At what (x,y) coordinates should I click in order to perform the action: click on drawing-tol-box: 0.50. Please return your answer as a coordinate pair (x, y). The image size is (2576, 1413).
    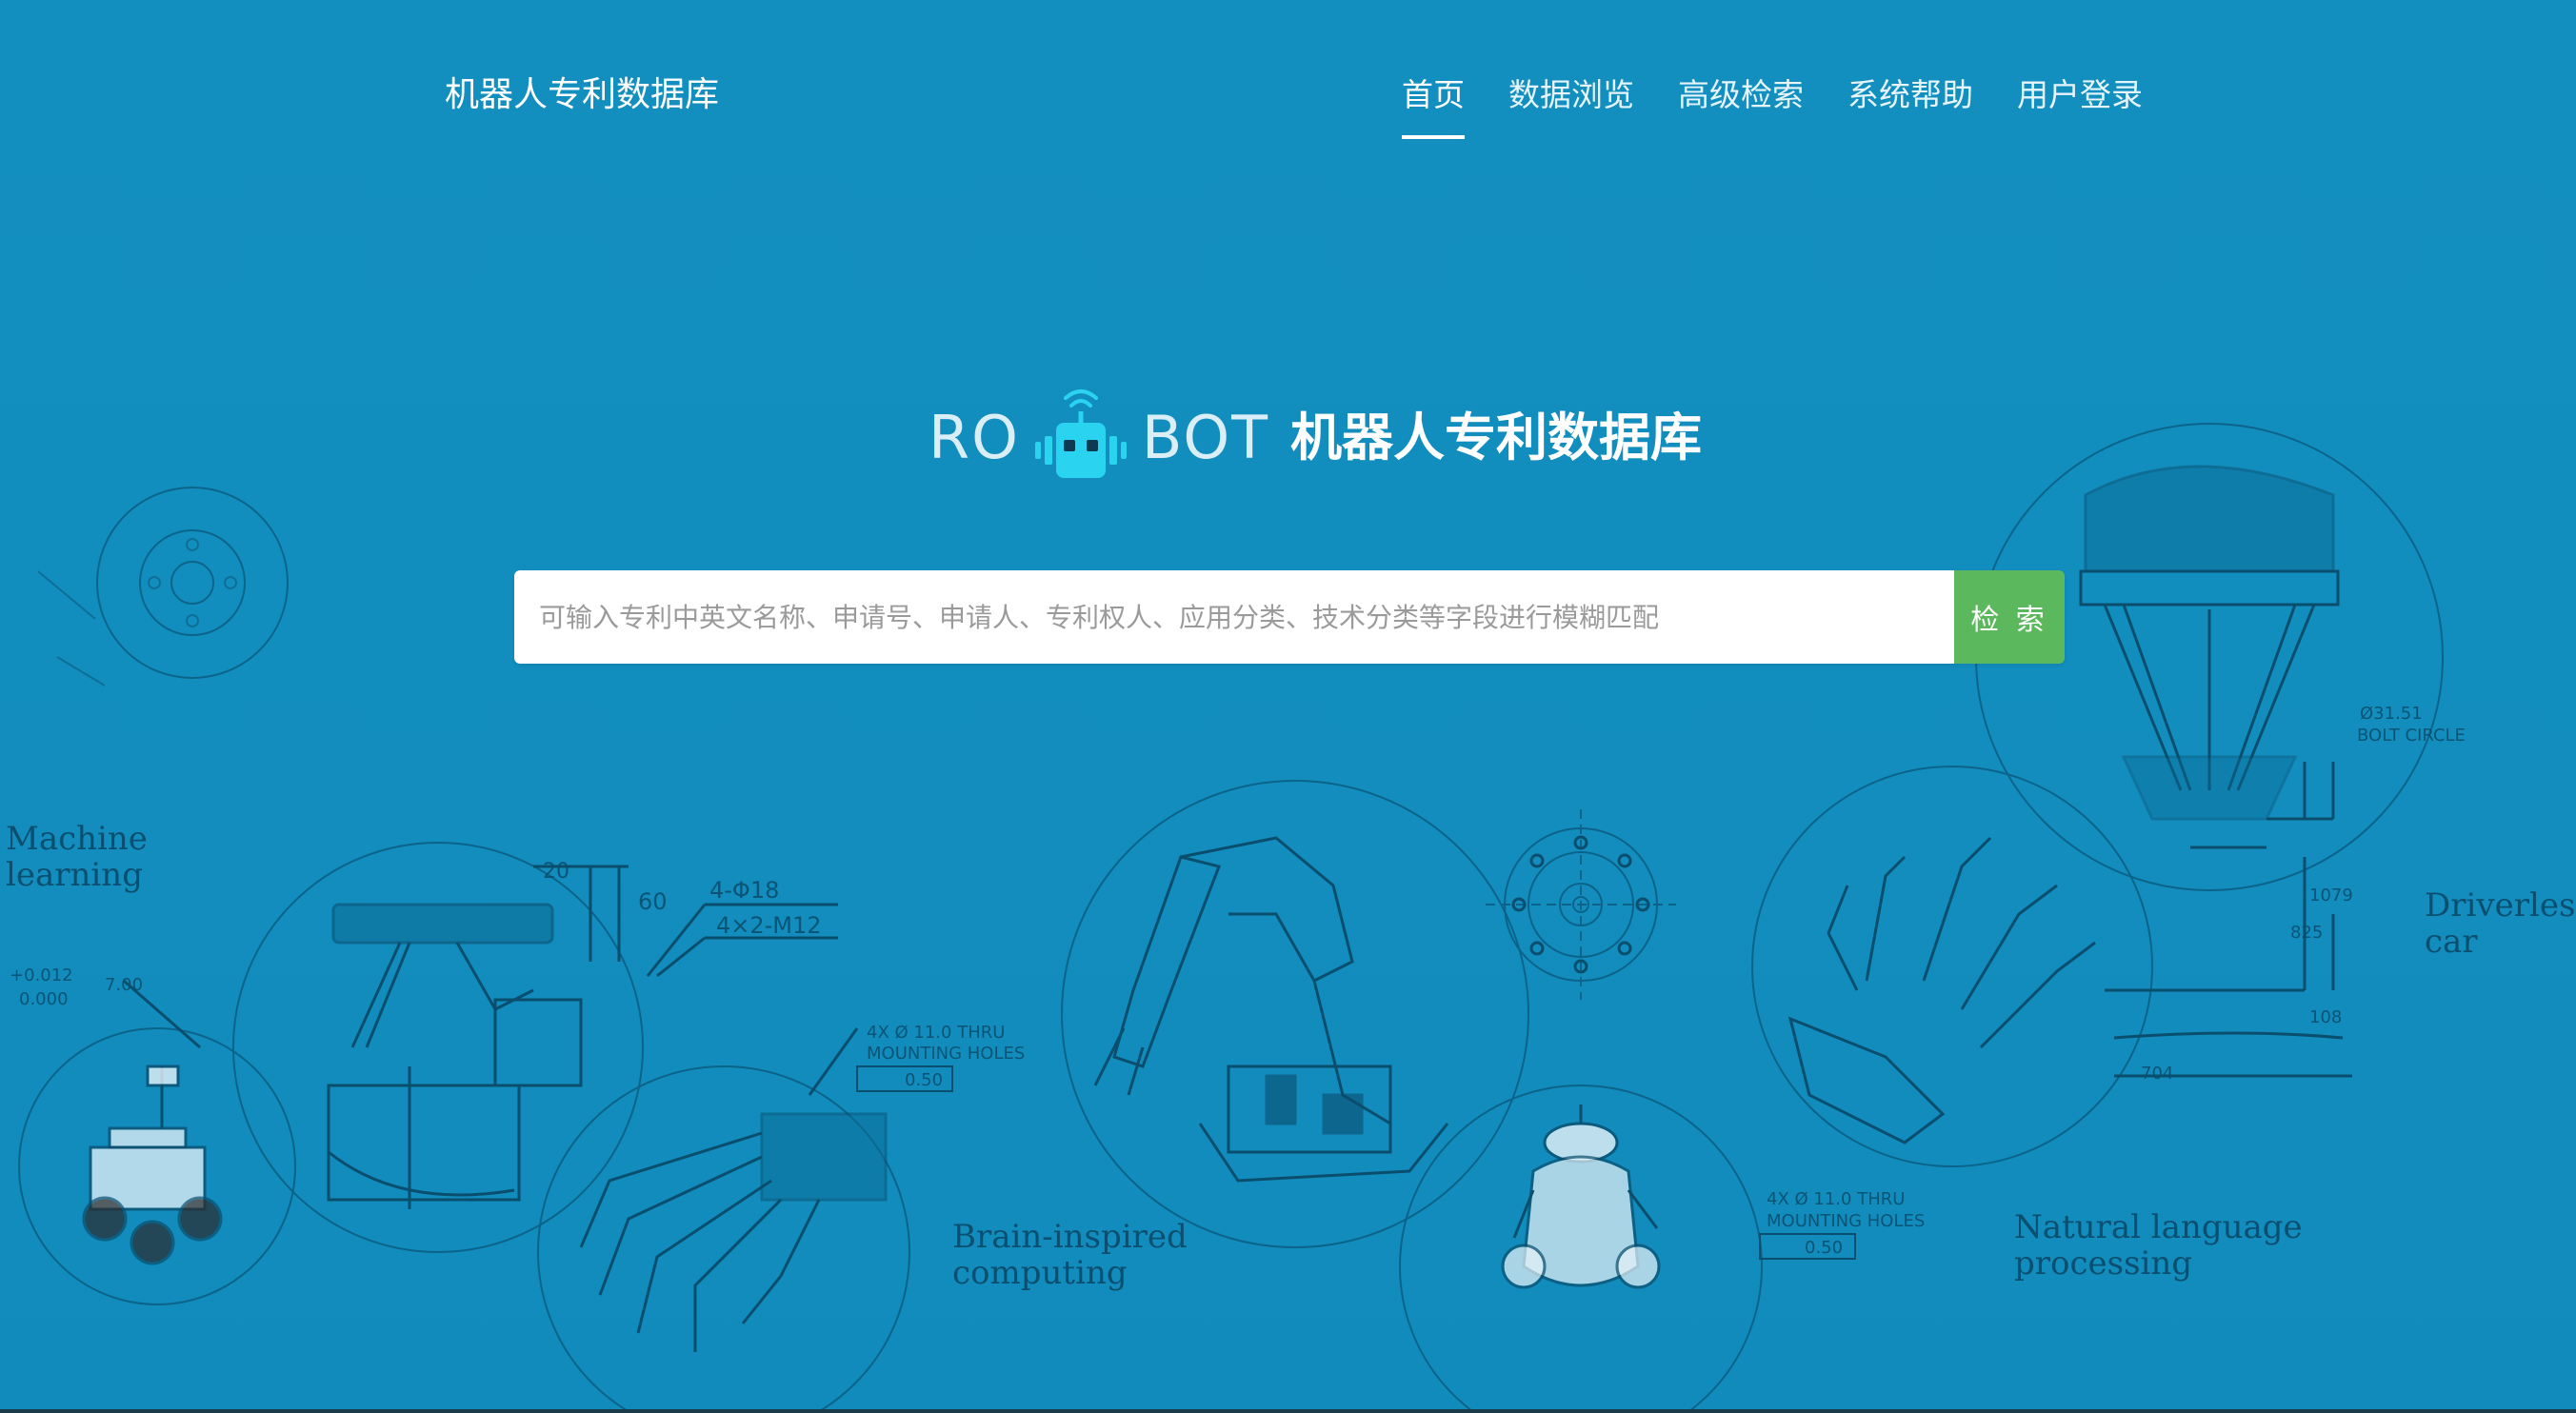
    Looking at the image, I should click on (924, 1080).